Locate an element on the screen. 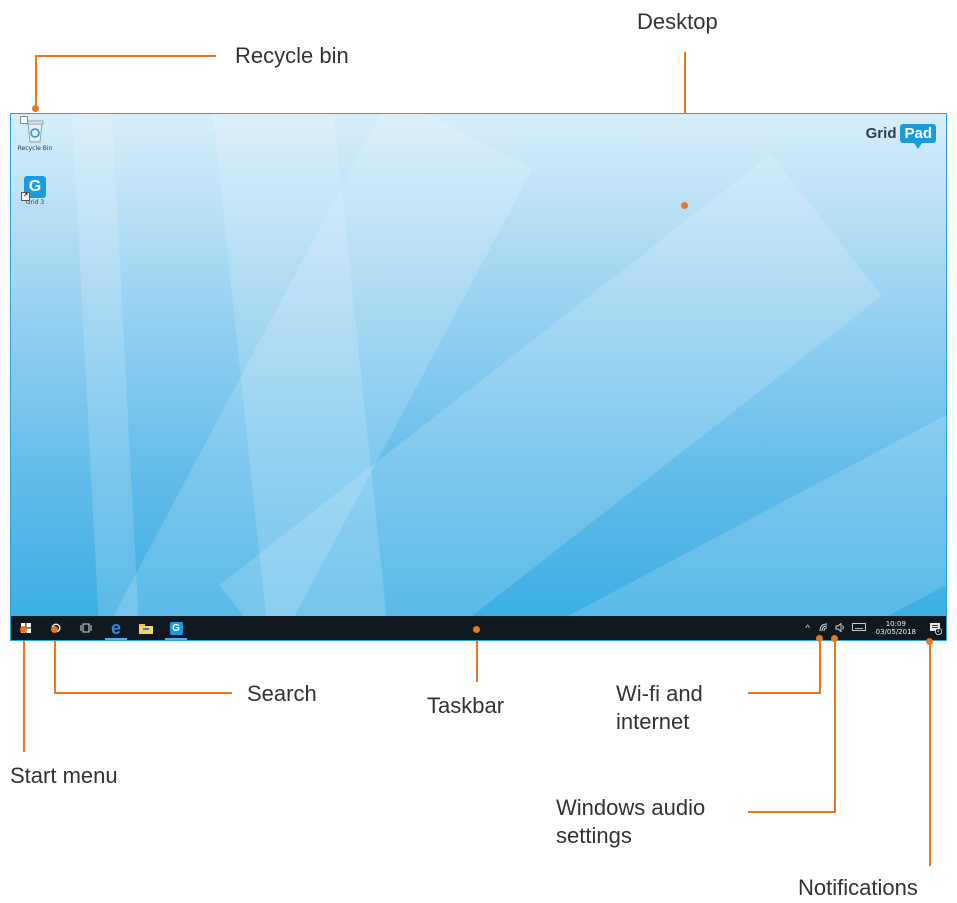  clock-date: 03/05/2018 is located at coordinates (895, 632).